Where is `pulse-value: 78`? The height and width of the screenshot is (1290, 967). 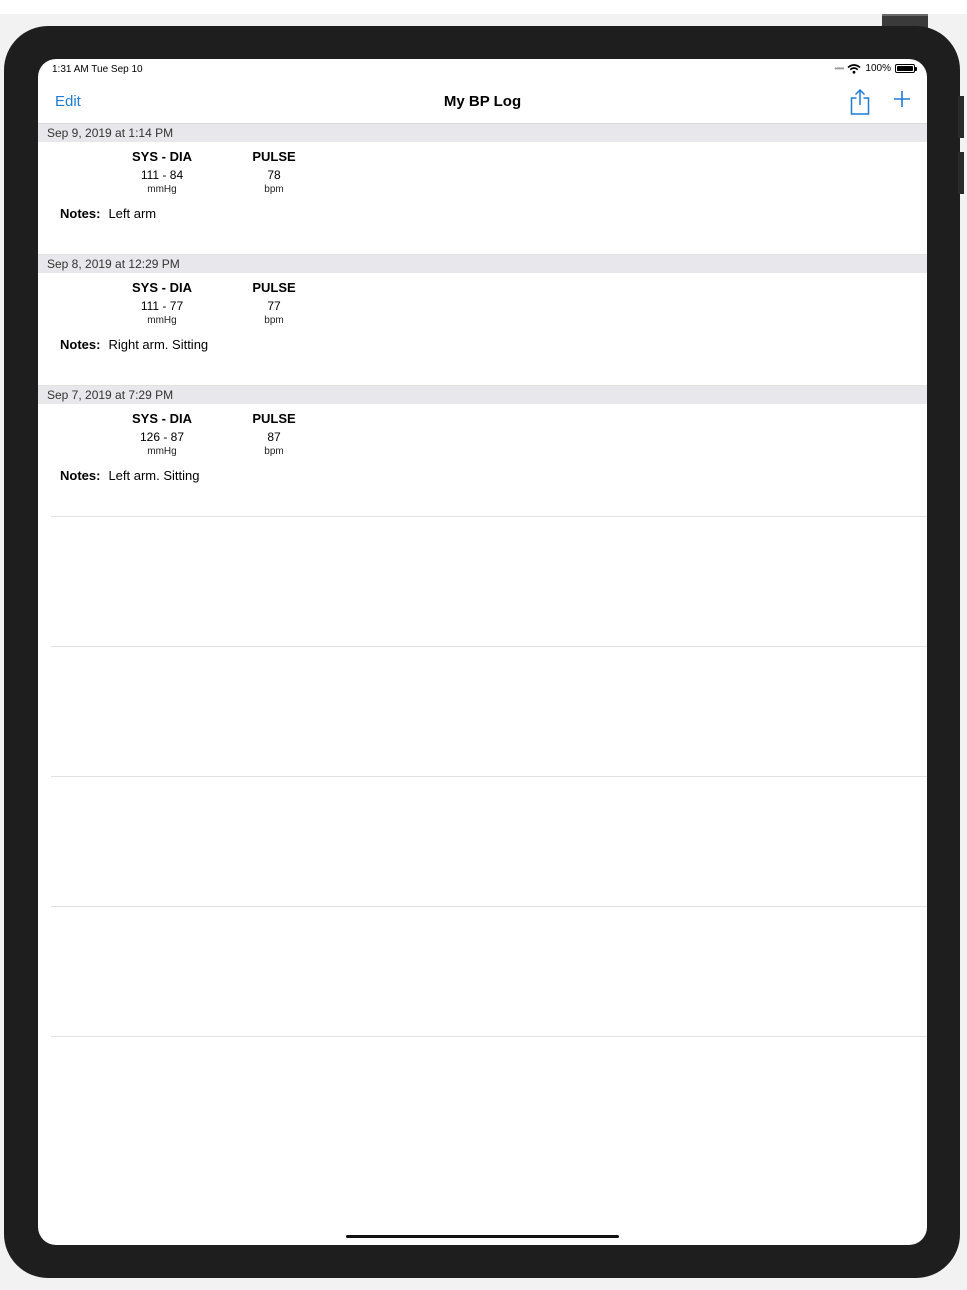
pulse-value: 78 is located at coordinates (274, 175).